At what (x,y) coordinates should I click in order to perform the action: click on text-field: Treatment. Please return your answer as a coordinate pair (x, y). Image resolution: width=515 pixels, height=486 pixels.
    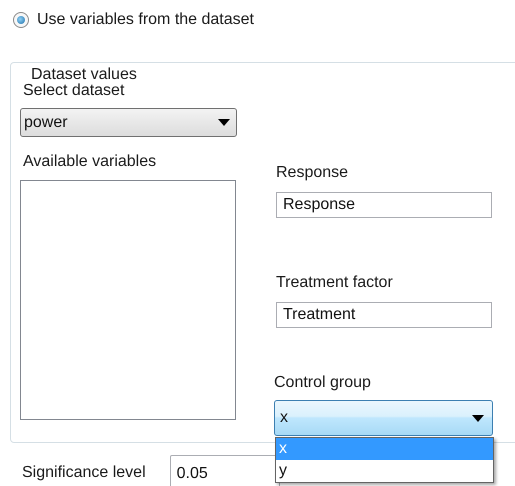
    Looking at the image, I should click on (384, 315).